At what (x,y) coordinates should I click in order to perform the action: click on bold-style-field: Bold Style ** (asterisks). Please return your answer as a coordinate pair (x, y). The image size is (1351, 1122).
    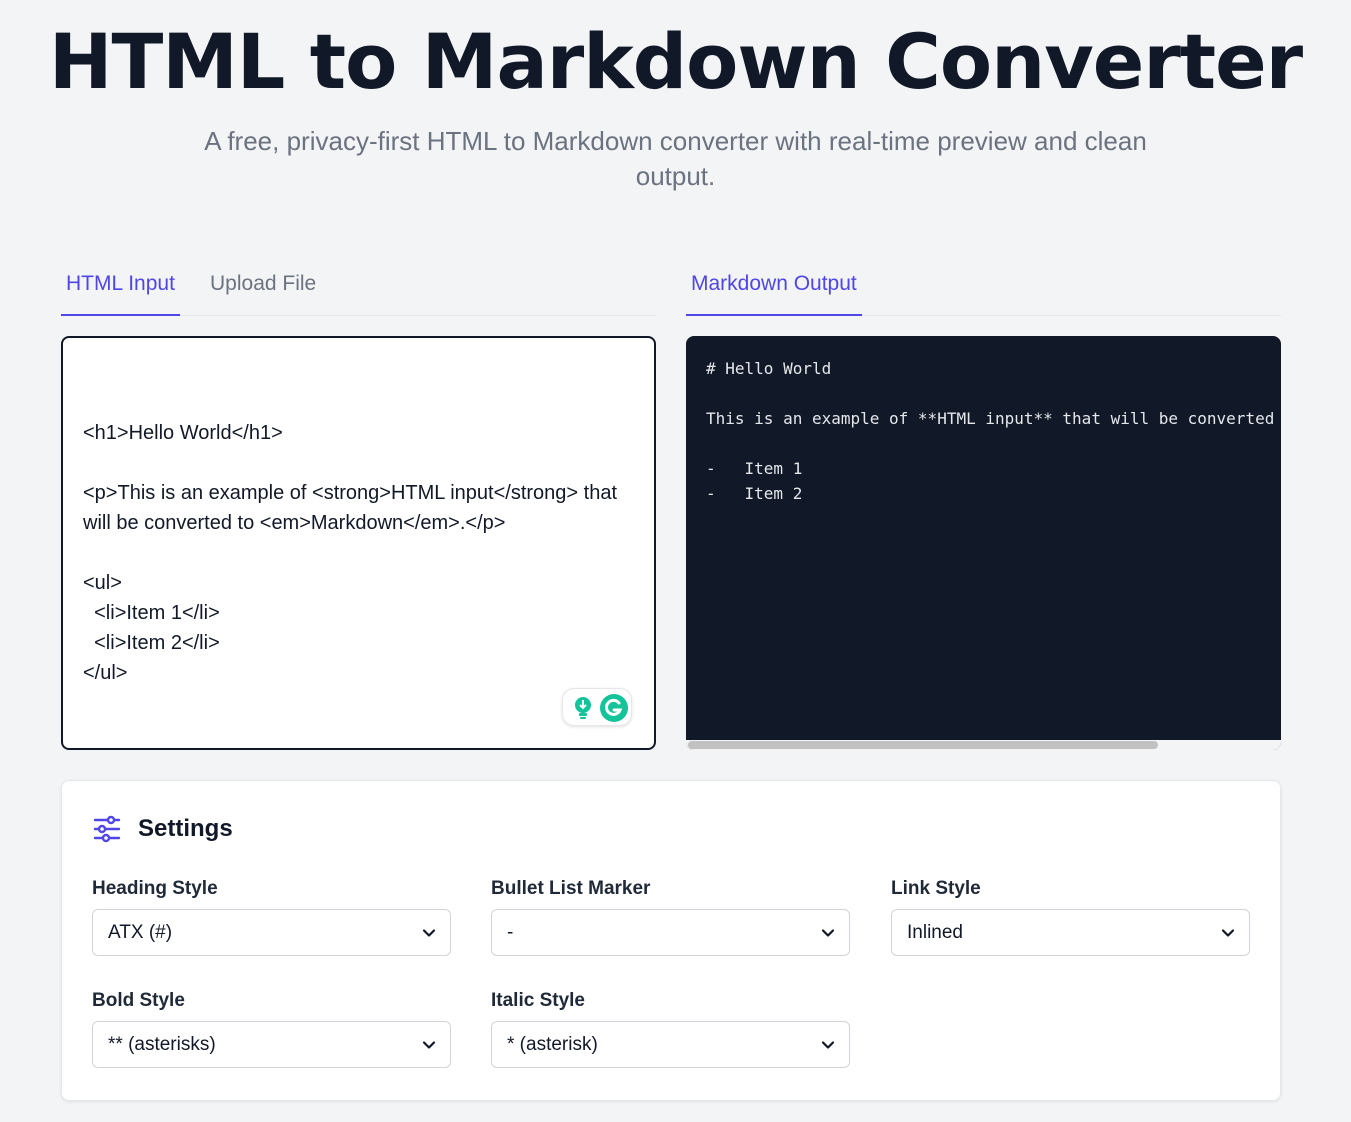
    Looking at the image, I should click on (271, 1028).